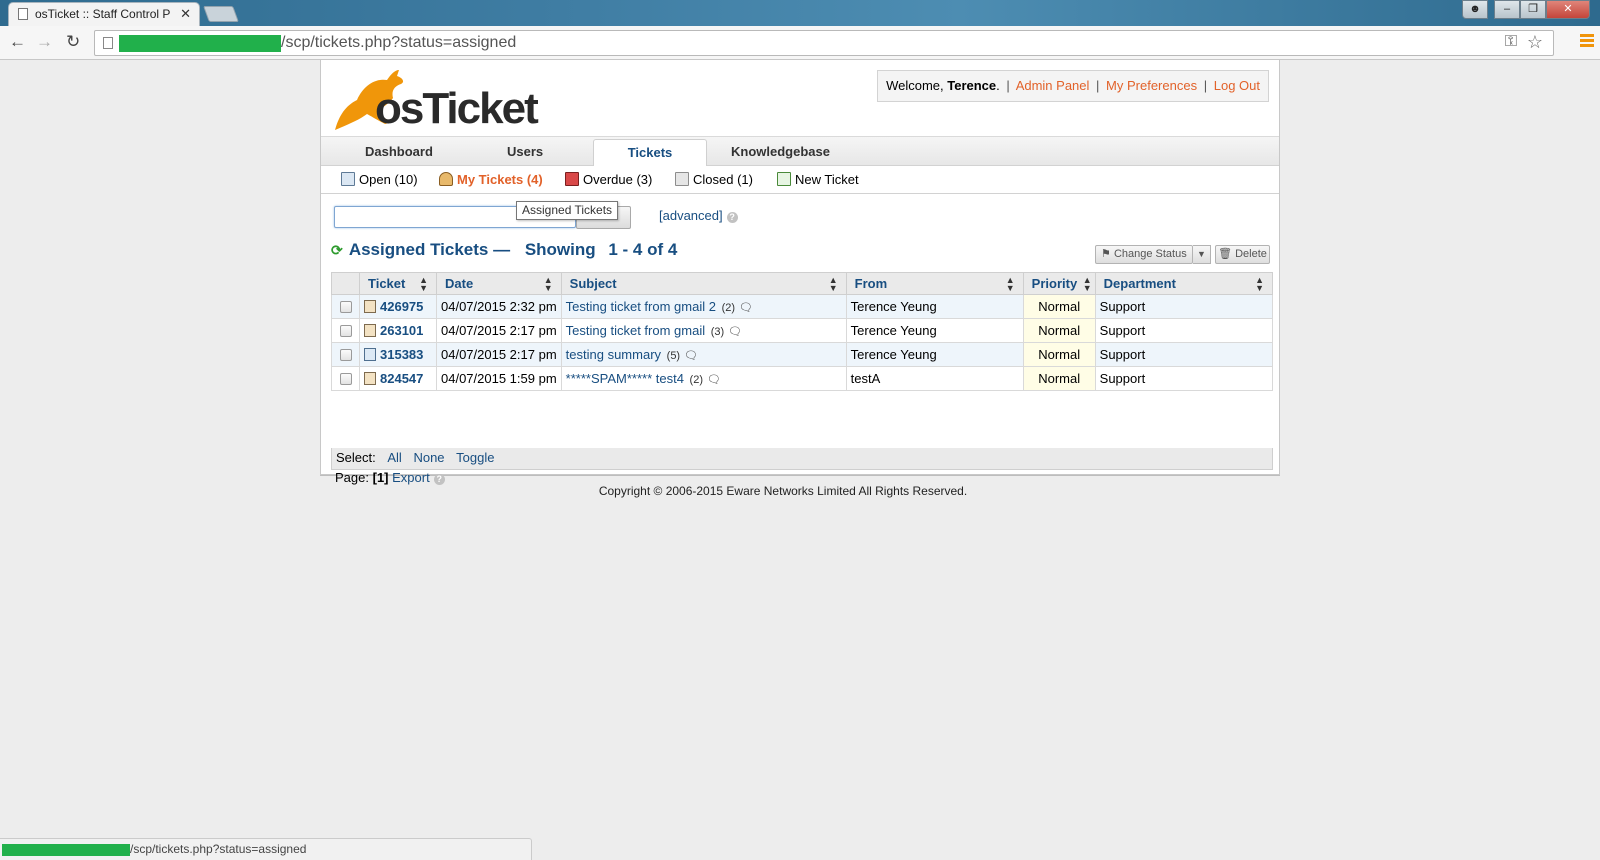  Describe the element at coordinates (641, 306) in the screenshot. I see `subject-link: Testing ticket from gmail 2` at that location.